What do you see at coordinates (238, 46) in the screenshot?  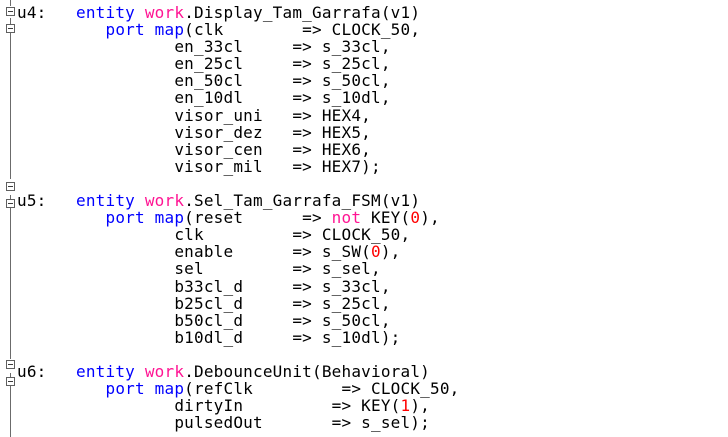 I see `code-line: en_33cl => s_33cl,` at bounding box center [238, 46].